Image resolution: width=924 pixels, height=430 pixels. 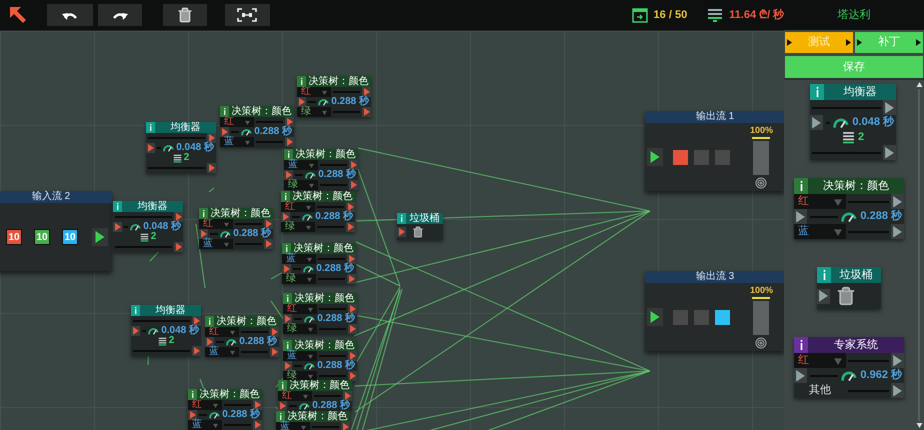 What do you see at coordinates (315, 395) in the screenshot?
I see `decision-tree-node: 决策树：颜色 红 0.288 秒` at bounding box center [315, 395].